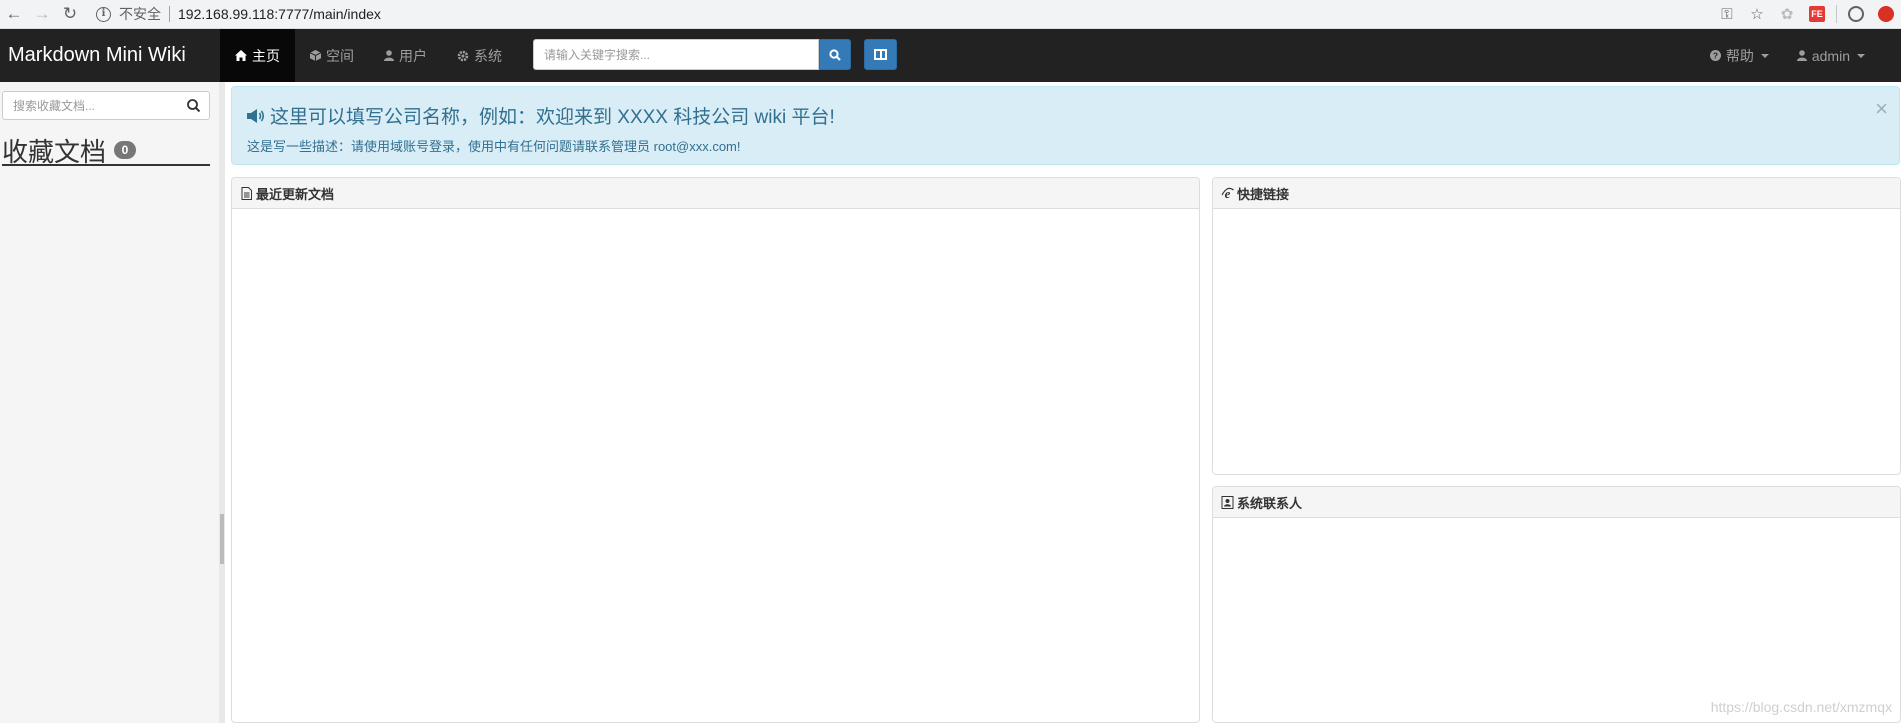 The width and height of the screenshot is (1901, 723). I want to click on reload-icon: ↻, so click(70, 14).